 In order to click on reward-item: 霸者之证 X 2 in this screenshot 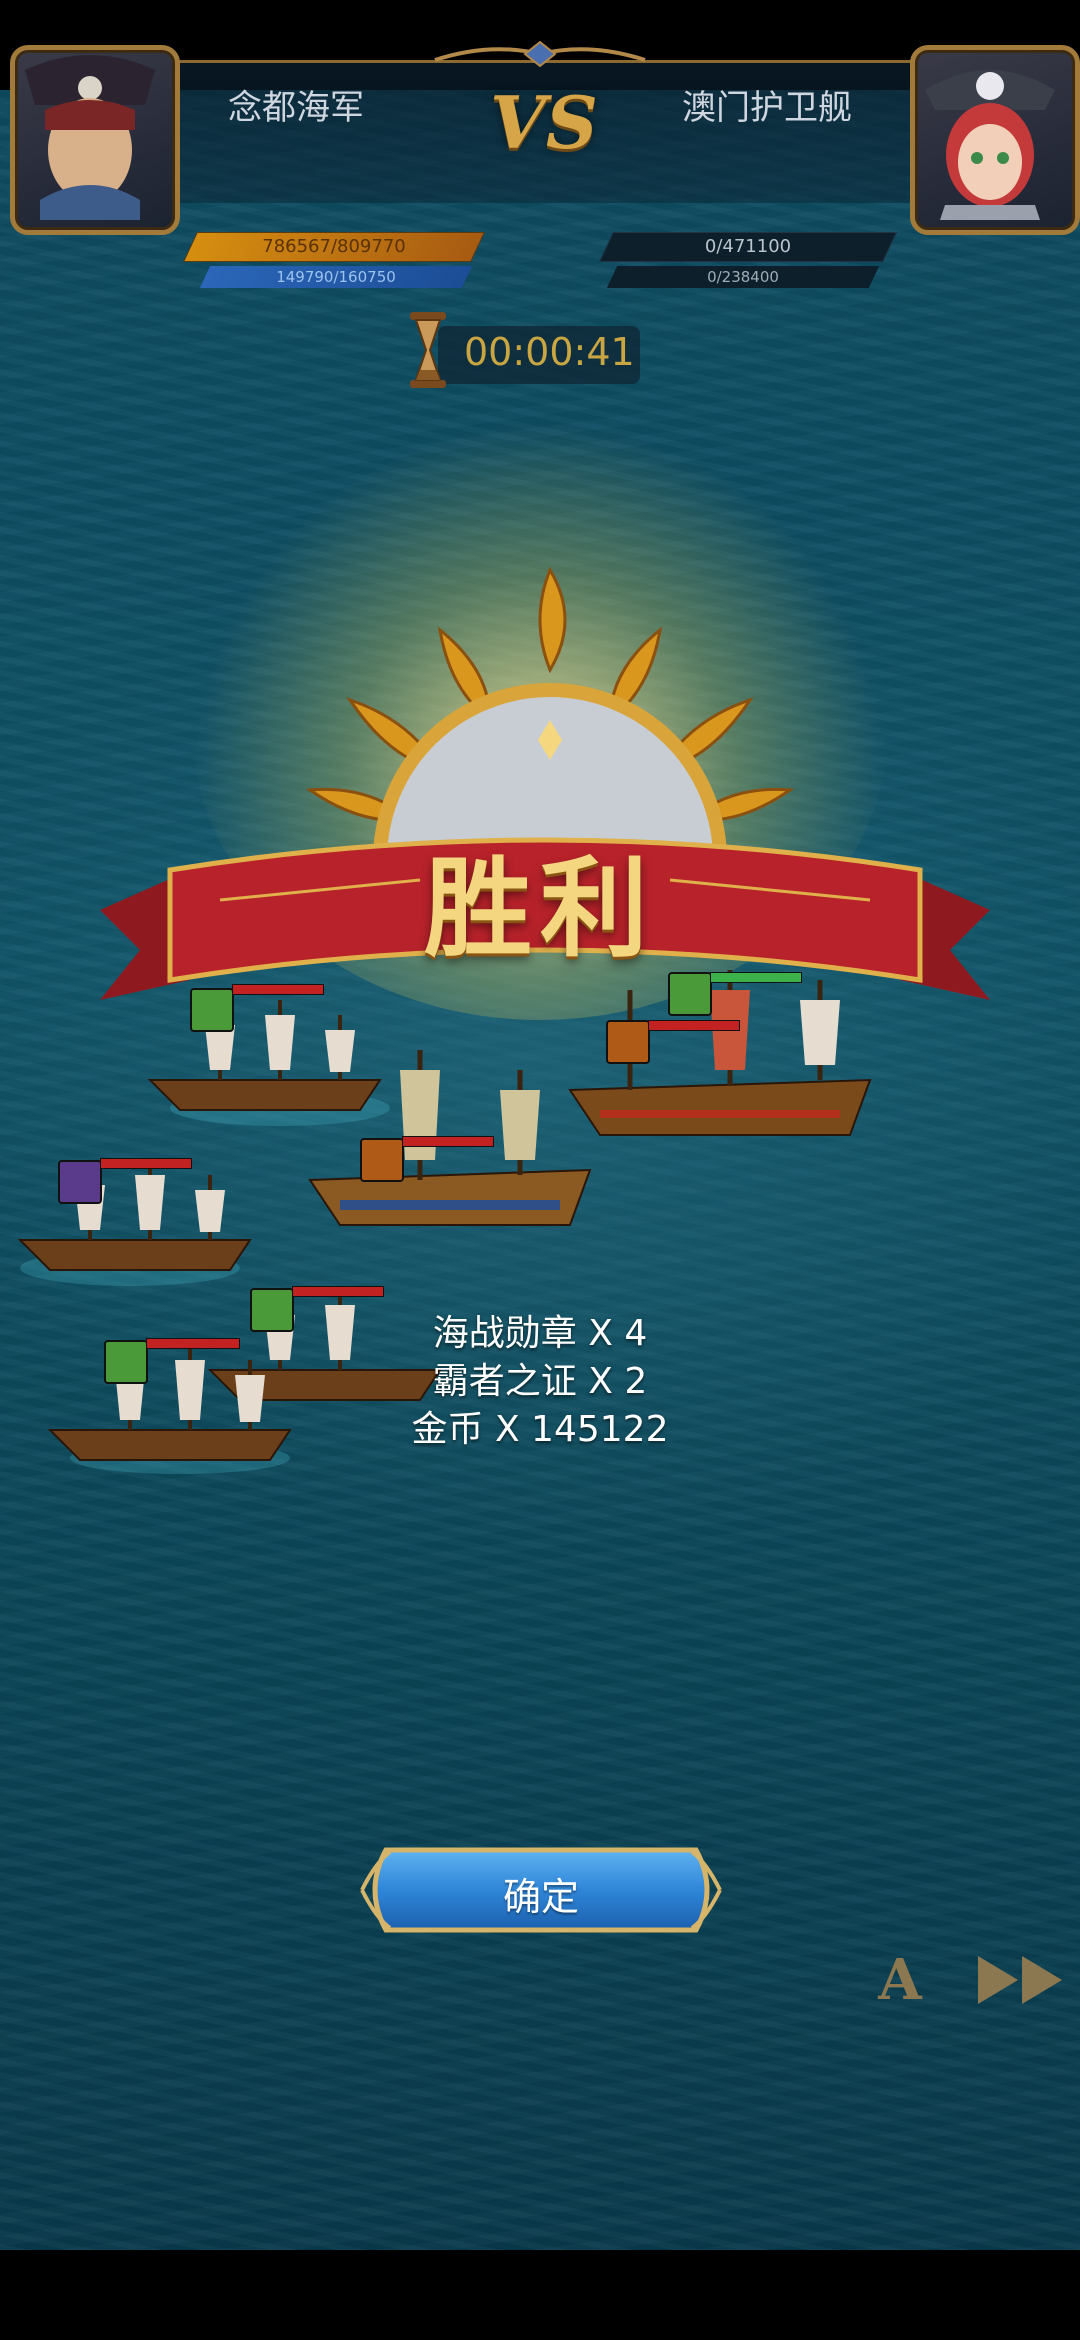, I will do `click(540, 1381)`.